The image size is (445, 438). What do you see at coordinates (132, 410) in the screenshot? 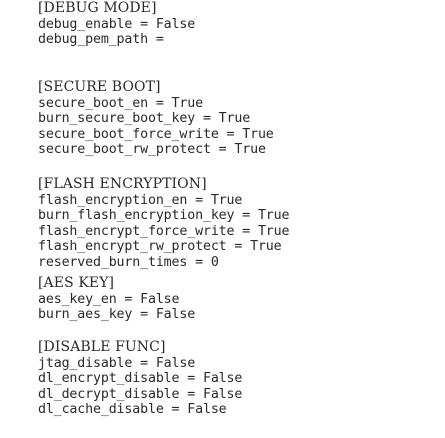
I see `config-line: dl_cache_disable = False` at bounding box center [132, 410].